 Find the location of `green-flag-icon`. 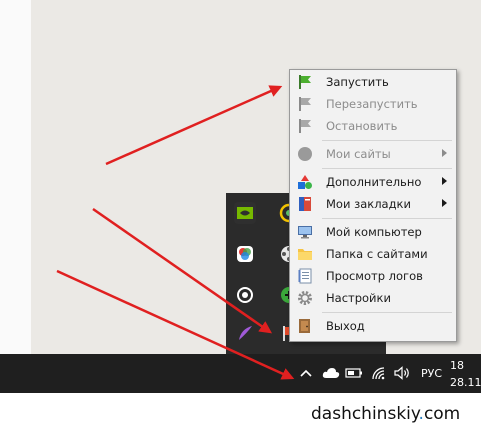

green-flag-icon is located at coordinates (305, 82).